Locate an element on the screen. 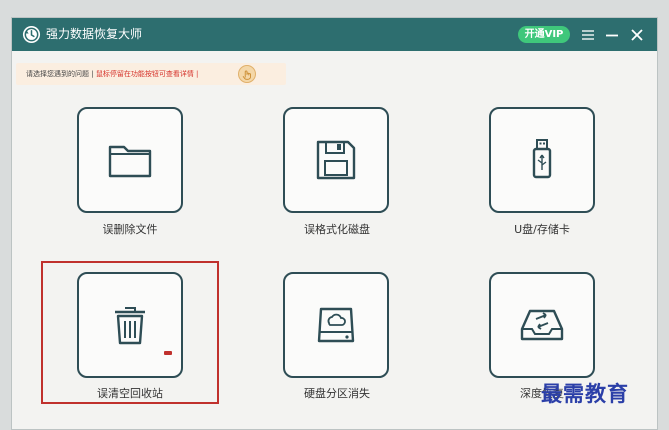 This screenshot has width=669, height=430. hint-text: 请选择您遇到的问题 | 鼠标停留在功能按钮可查看详情 | is located at coordinates (112, 74).